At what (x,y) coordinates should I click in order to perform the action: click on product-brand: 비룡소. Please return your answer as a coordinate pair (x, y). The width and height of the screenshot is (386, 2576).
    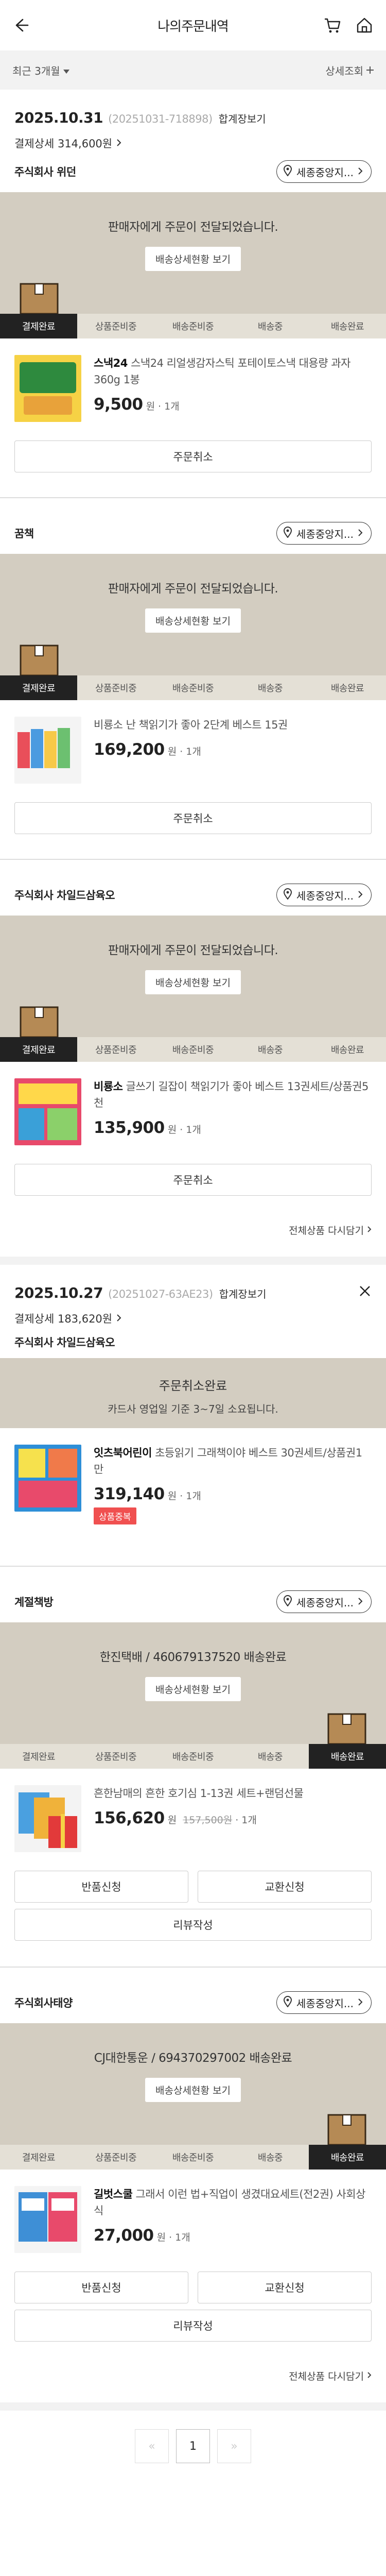
    Looking at the image, I should click on (109, 1086).